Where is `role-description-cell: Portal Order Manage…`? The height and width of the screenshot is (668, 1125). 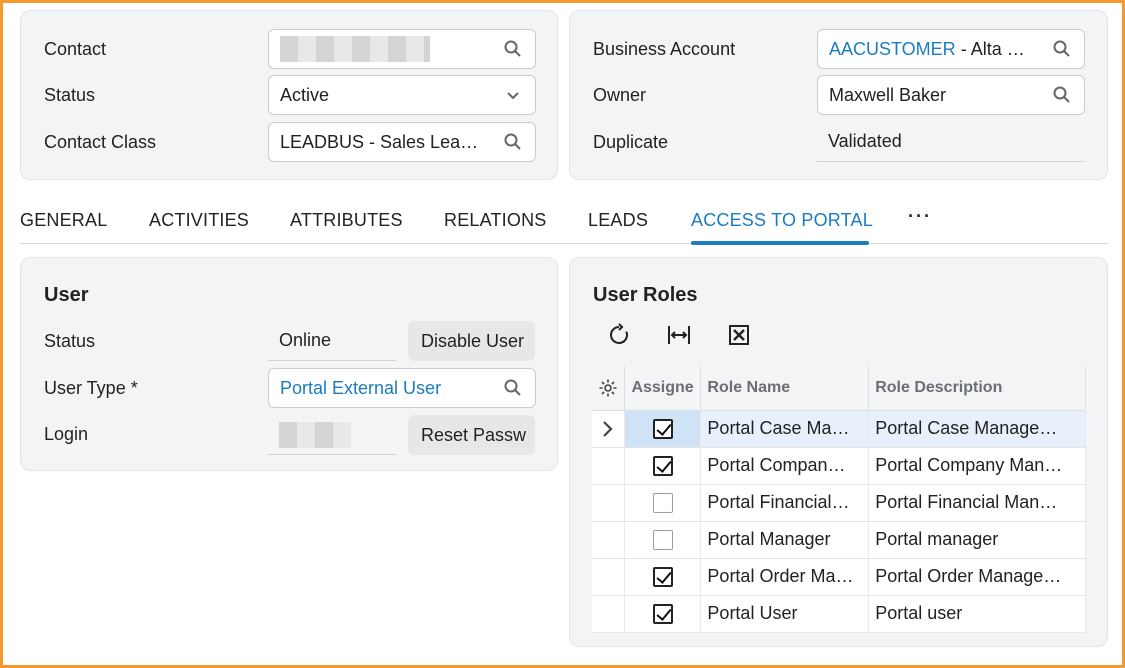 role-description-cell: Portal Order Manage… is located at coordinates (977, 577).